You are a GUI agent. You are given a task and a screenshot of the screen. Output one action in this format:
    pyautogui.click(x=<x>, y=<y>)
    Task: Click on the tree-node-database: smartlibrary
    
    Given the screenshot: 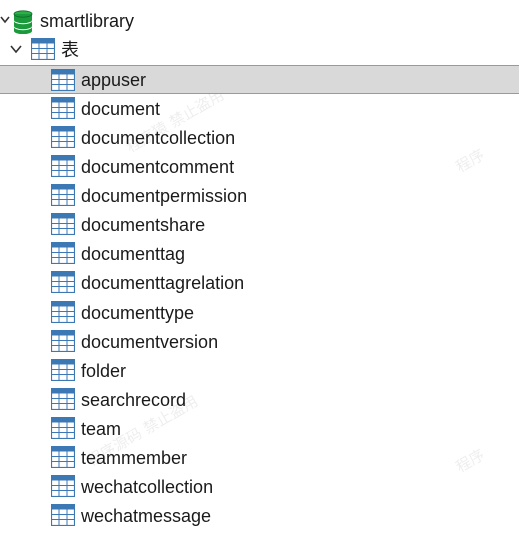 What is the action you would take?
    pyautogui.click(x=259, y=20)
    